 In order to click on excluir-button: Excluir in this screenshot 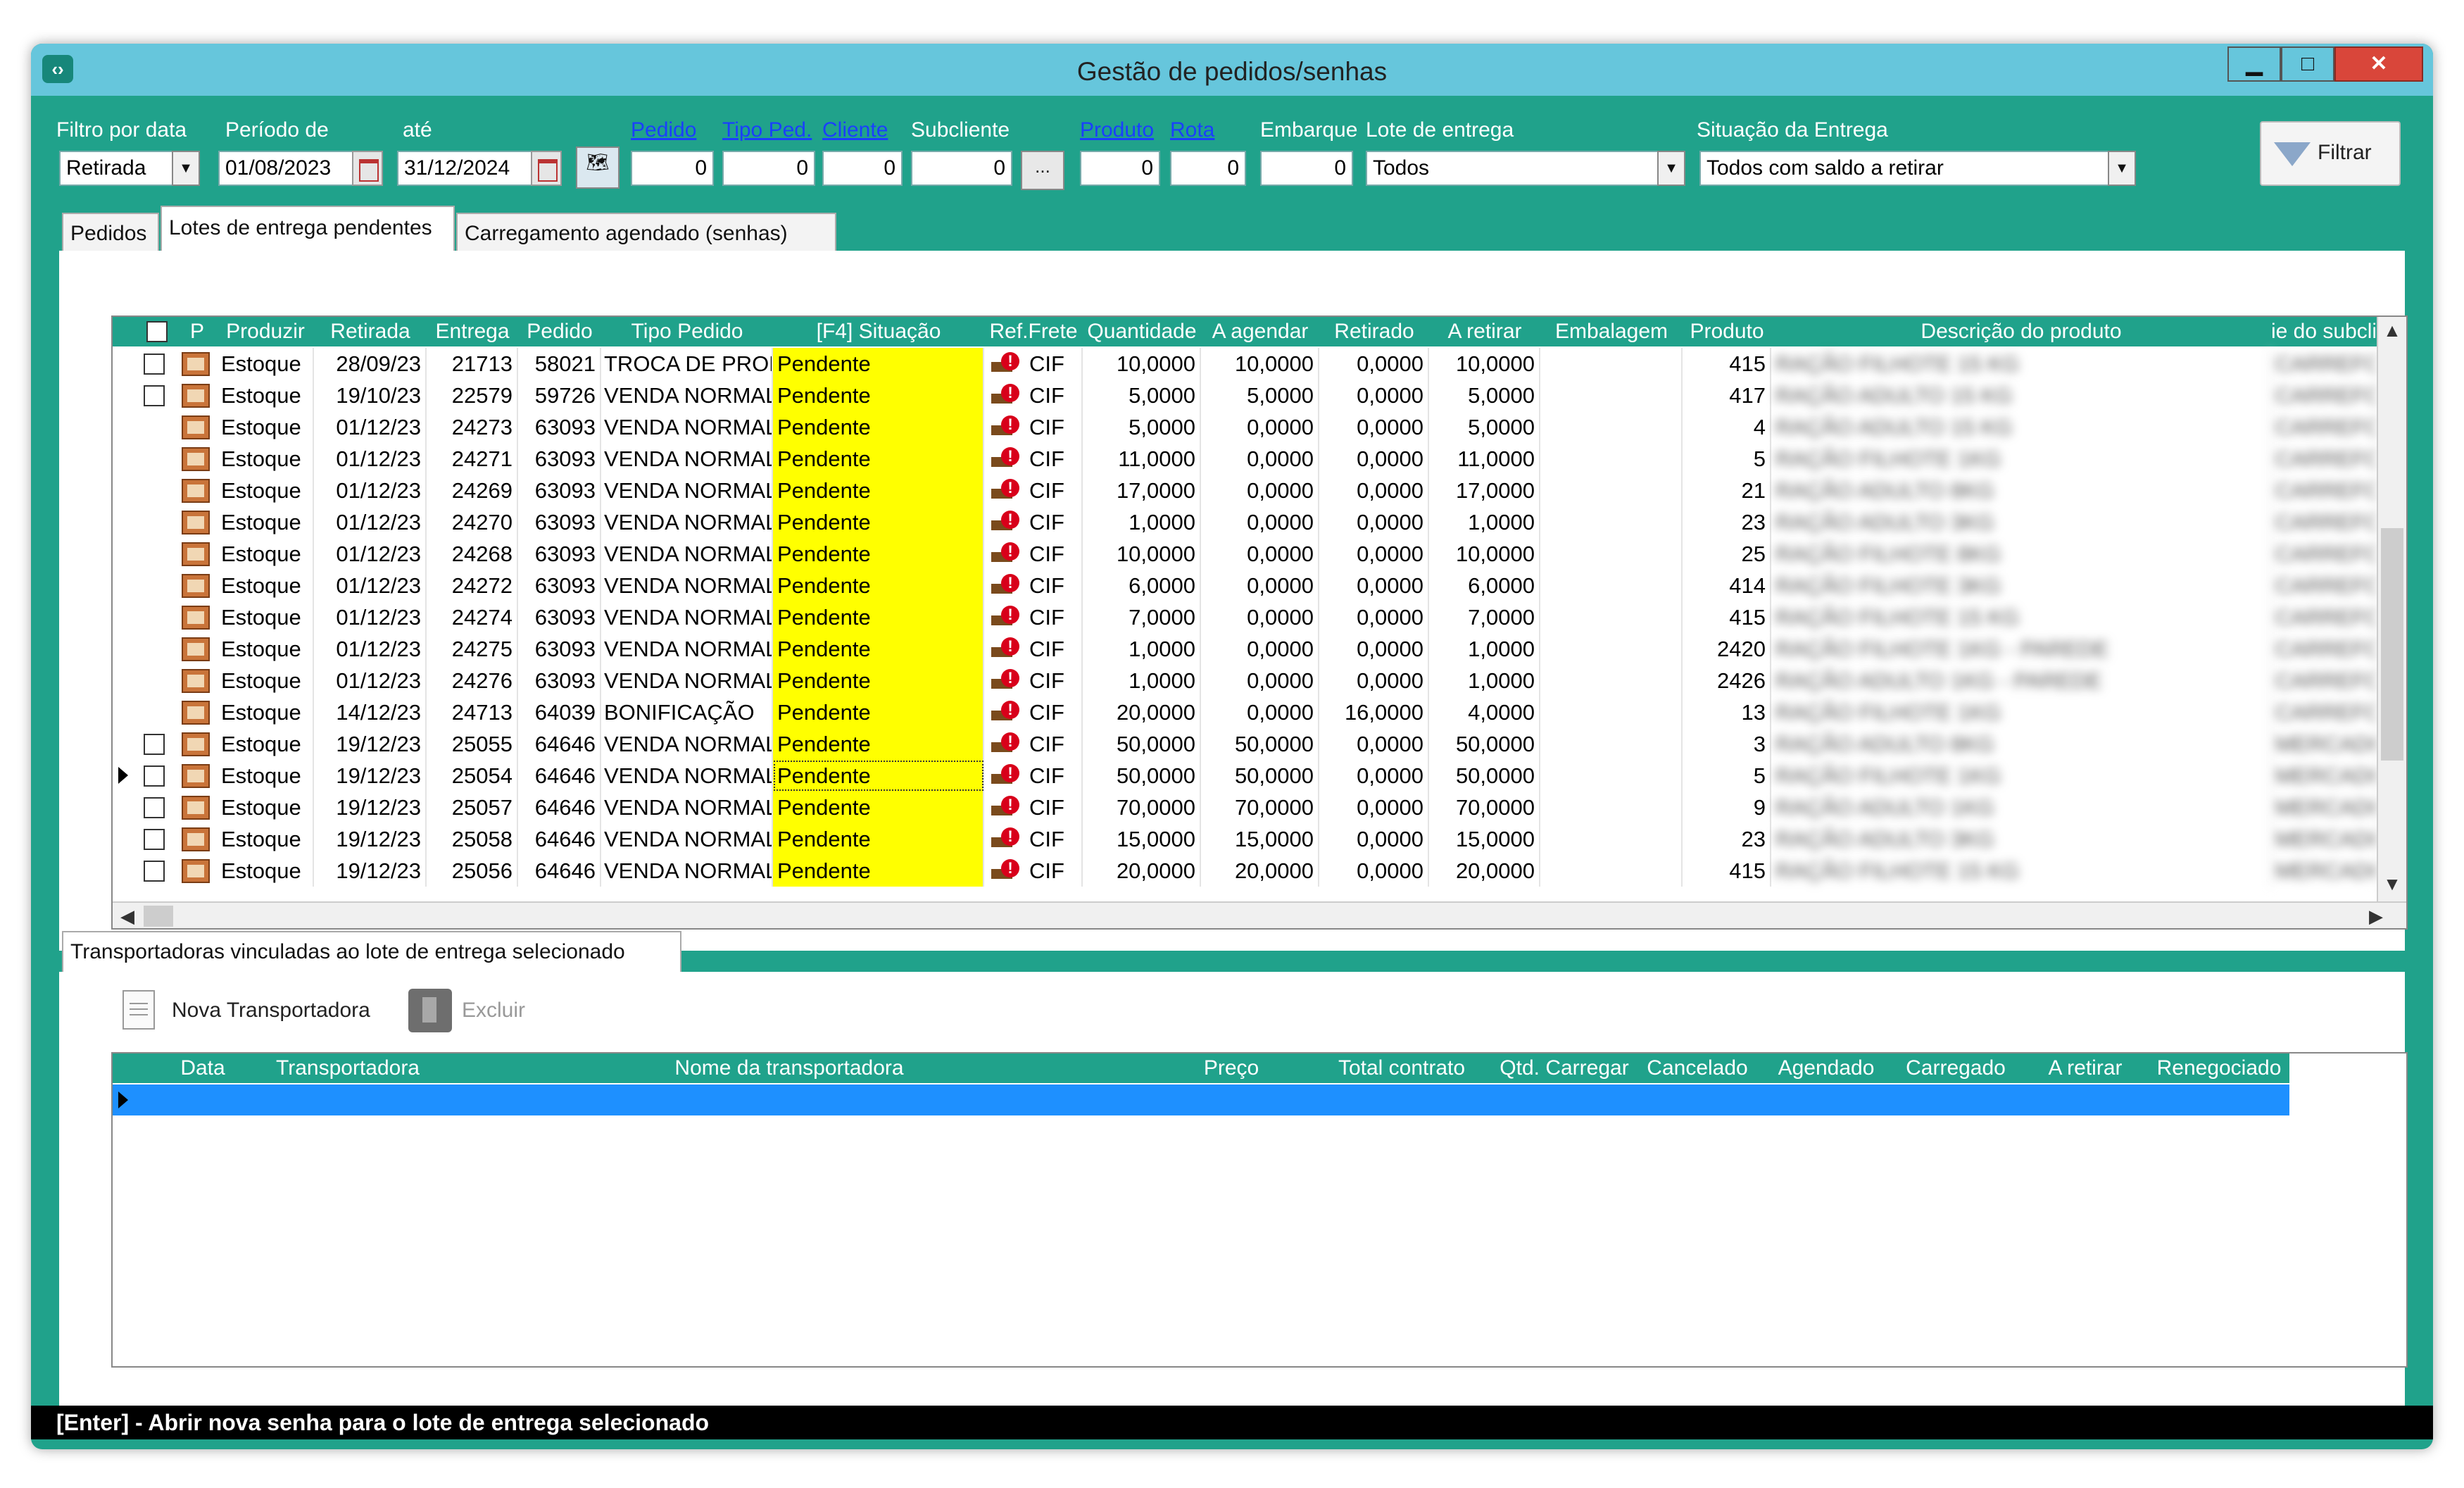, I will do `click(493, 1011)`.